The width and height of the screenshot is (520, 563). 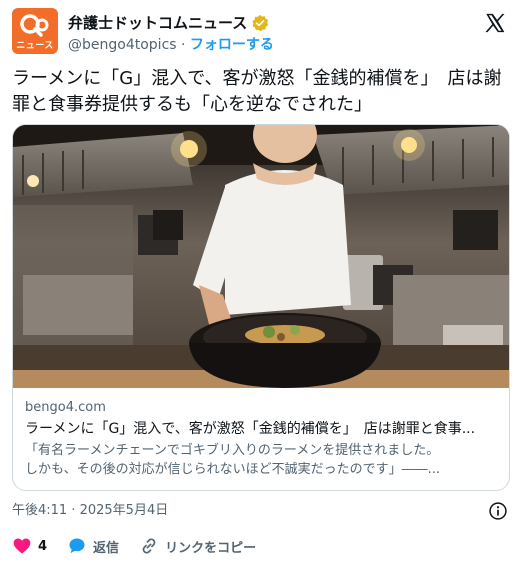 I want to click on account-name-row: 弁護士ドットコムニュース, so click(x=168, y=22).